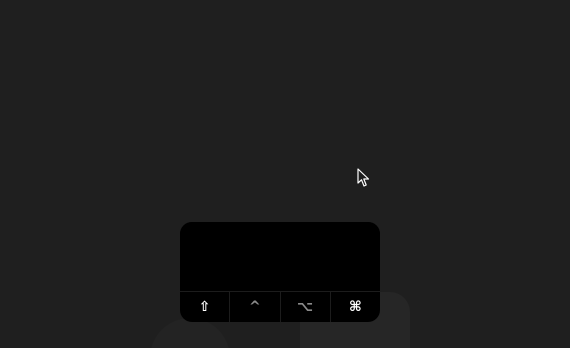  I want to click on keystroke-display-area, so click(280, 256).